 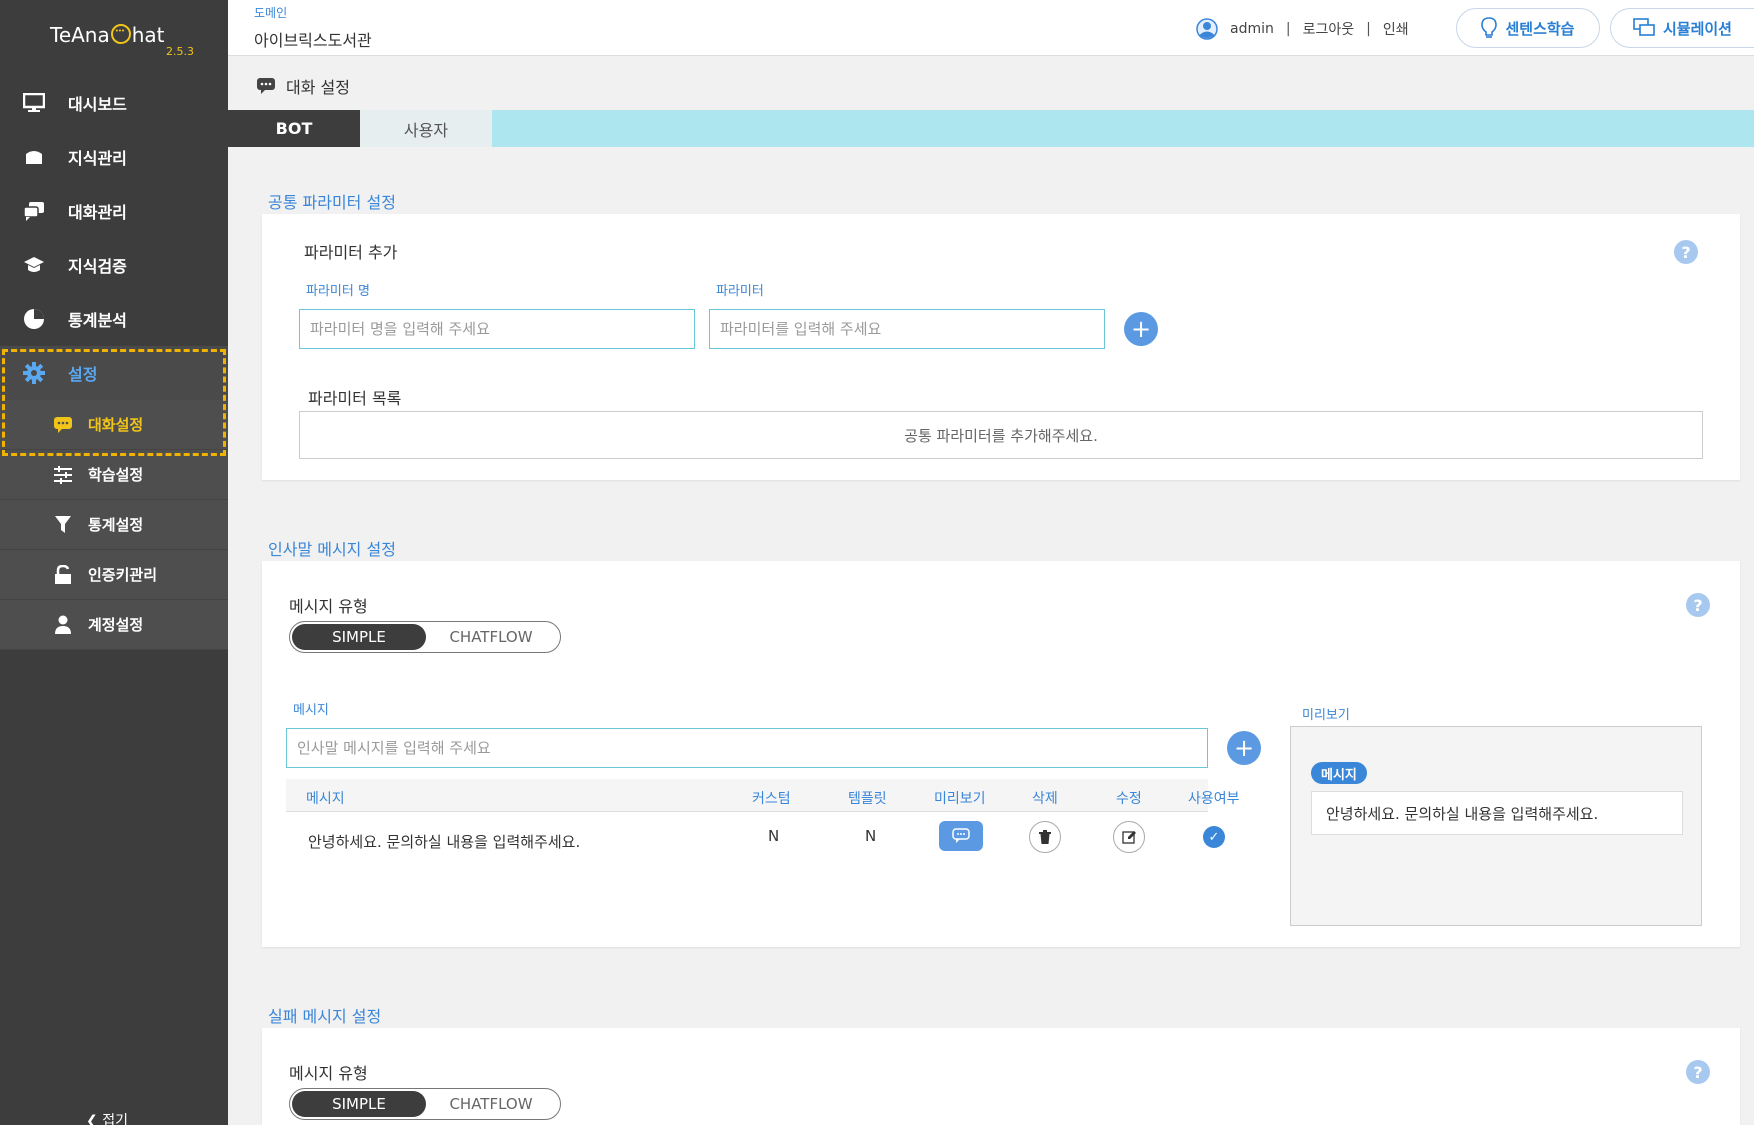 I want to click on failure-type-simple-option: SIMPLE, so click(x=359, y=1104).